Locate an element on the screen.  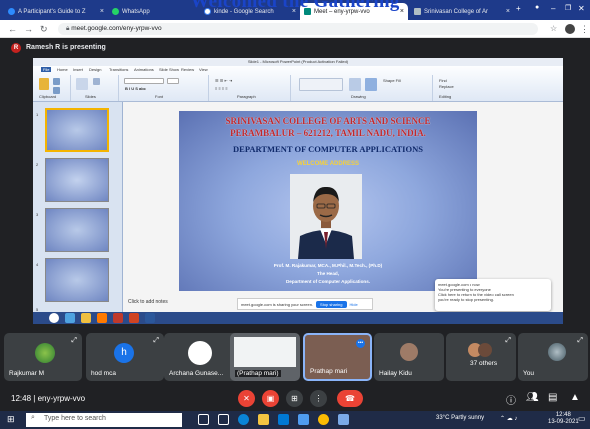
task-view-icon is located at coordinates (223, 419).